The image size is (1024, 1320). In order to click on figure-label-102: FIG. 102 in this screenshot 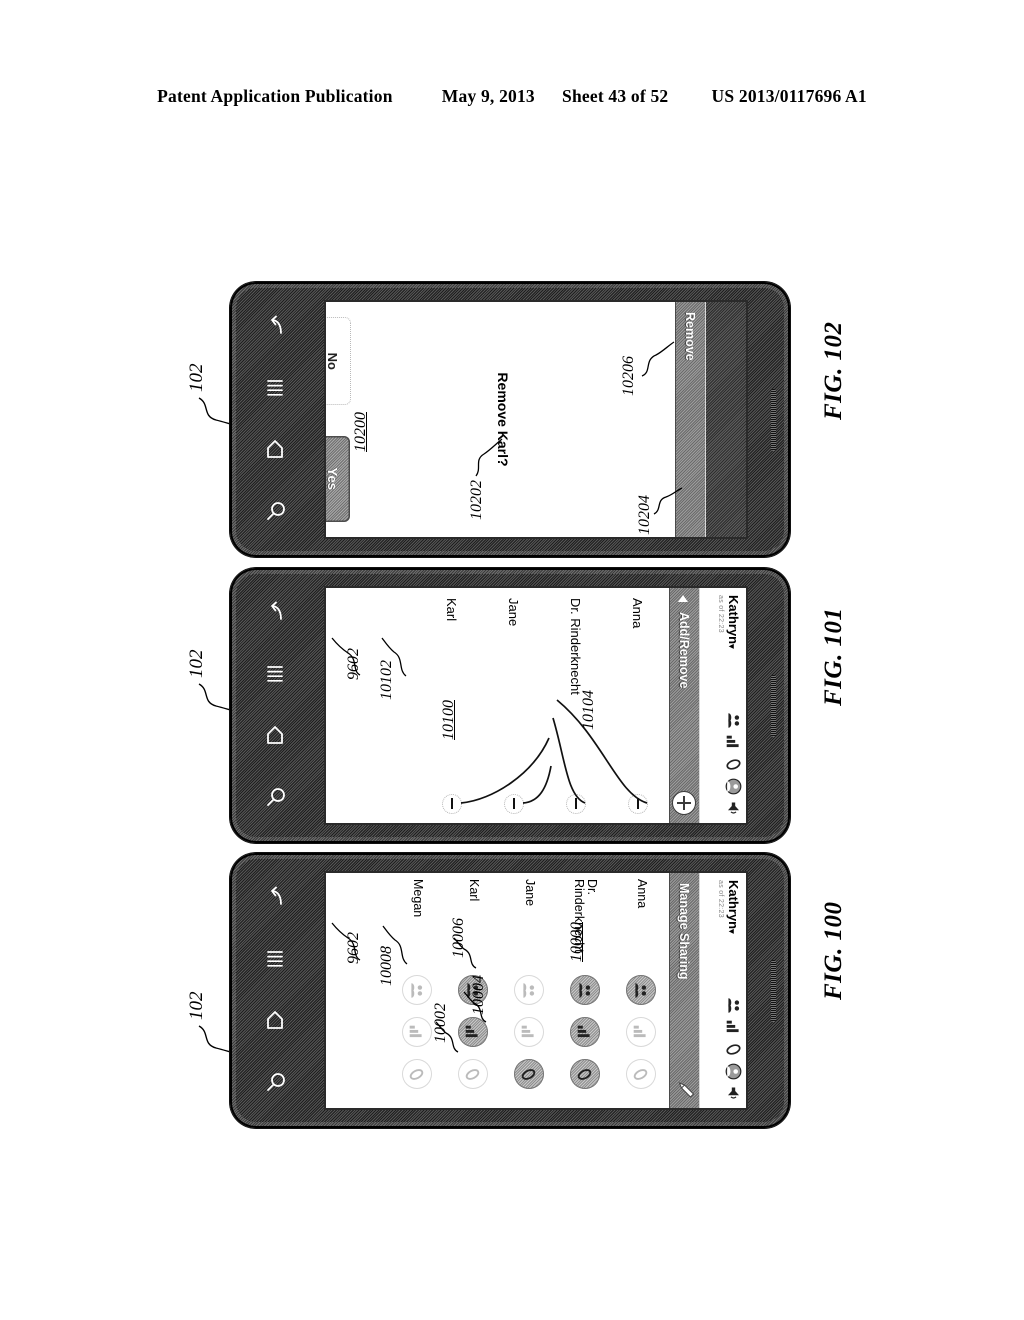, I will do `click(833, 370)`.